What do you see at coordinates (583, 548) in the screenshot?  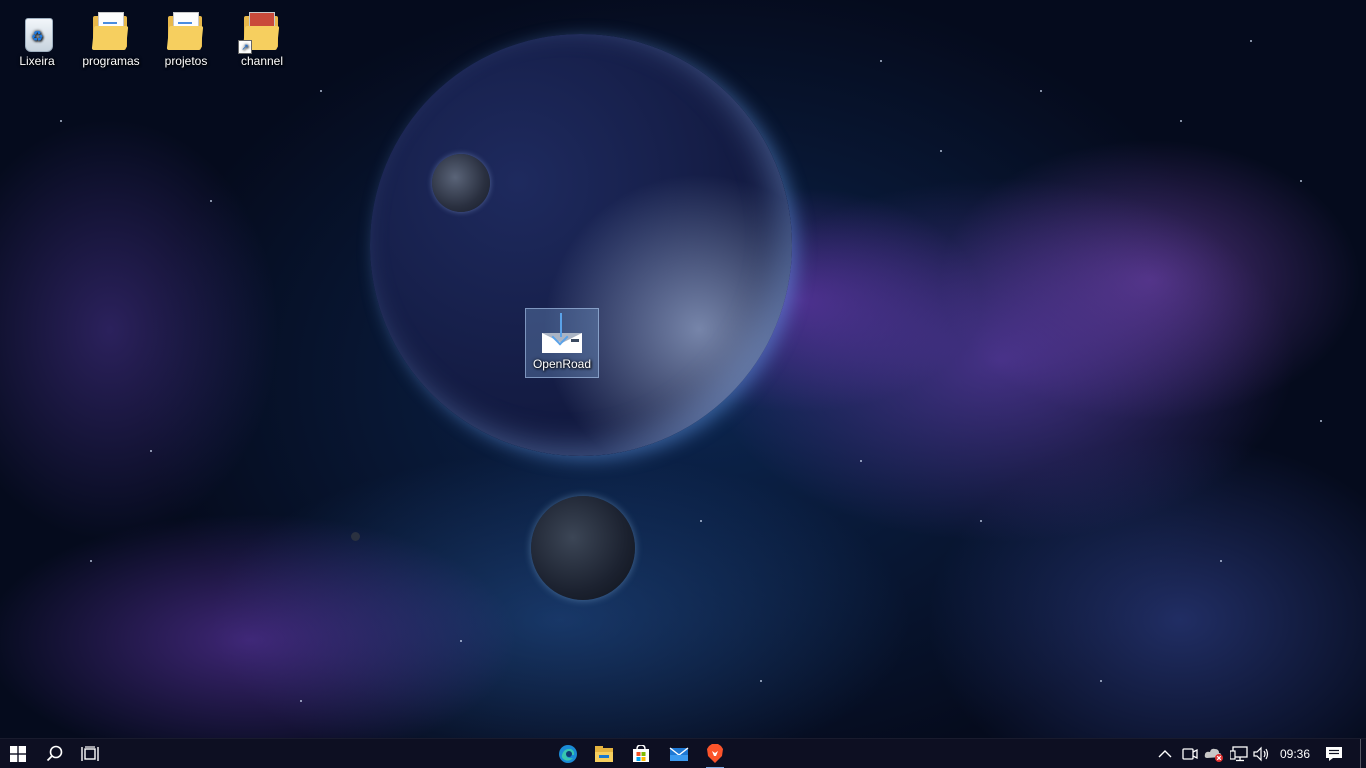 I see `moon-medium` at bounding box center [583, 548].